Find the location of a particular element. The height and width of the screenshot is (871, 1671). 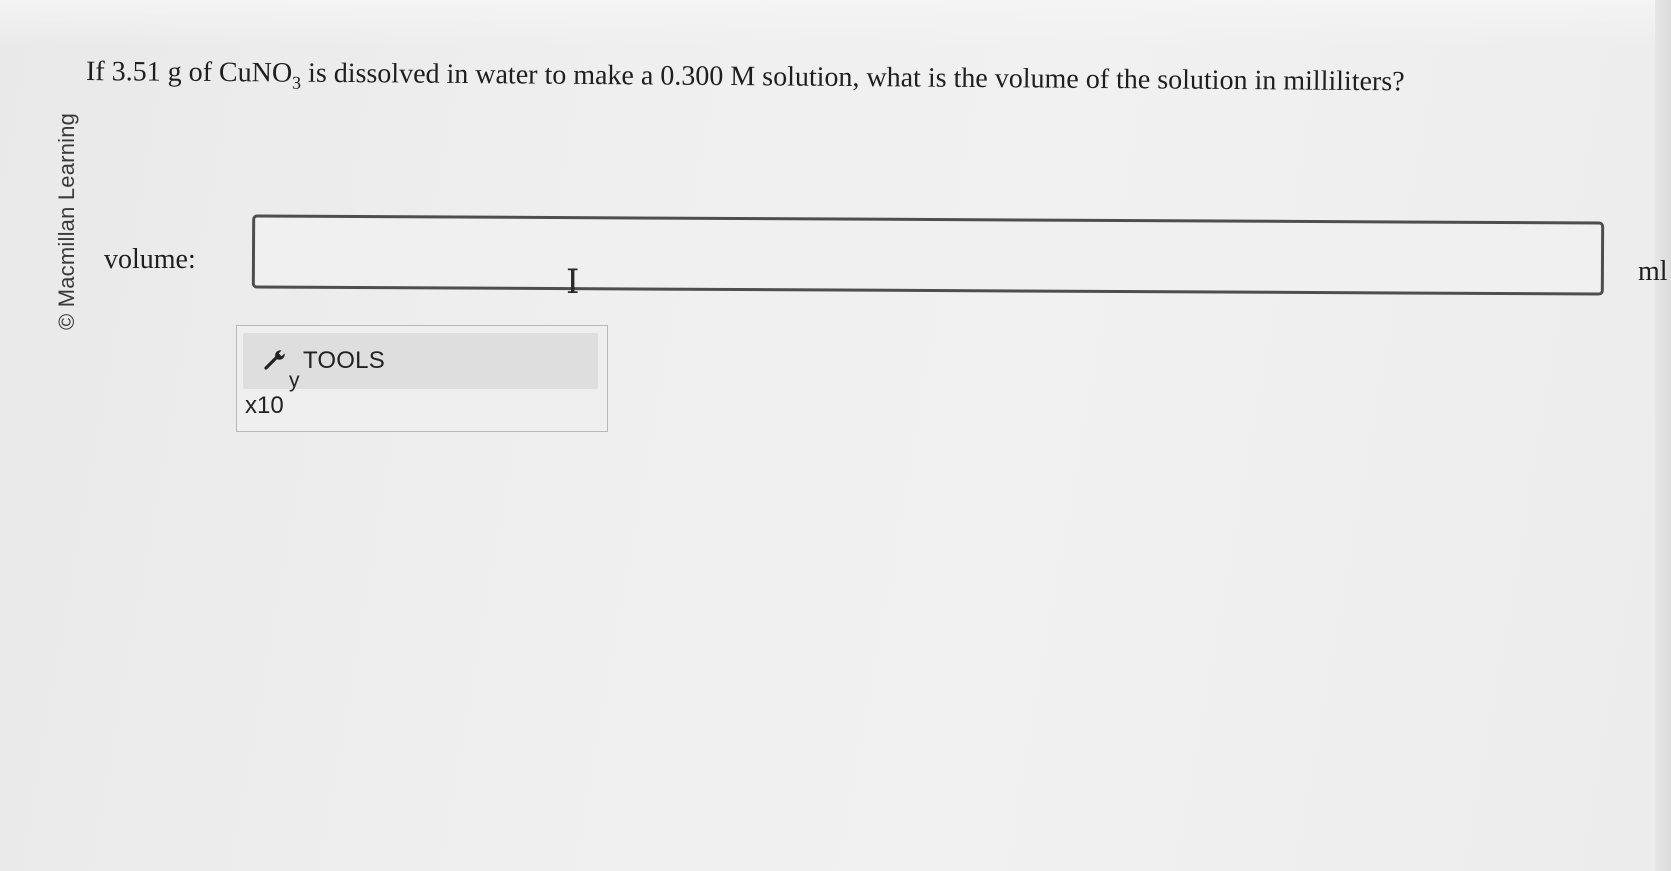

volume-input is located at coordinates (928, 255).